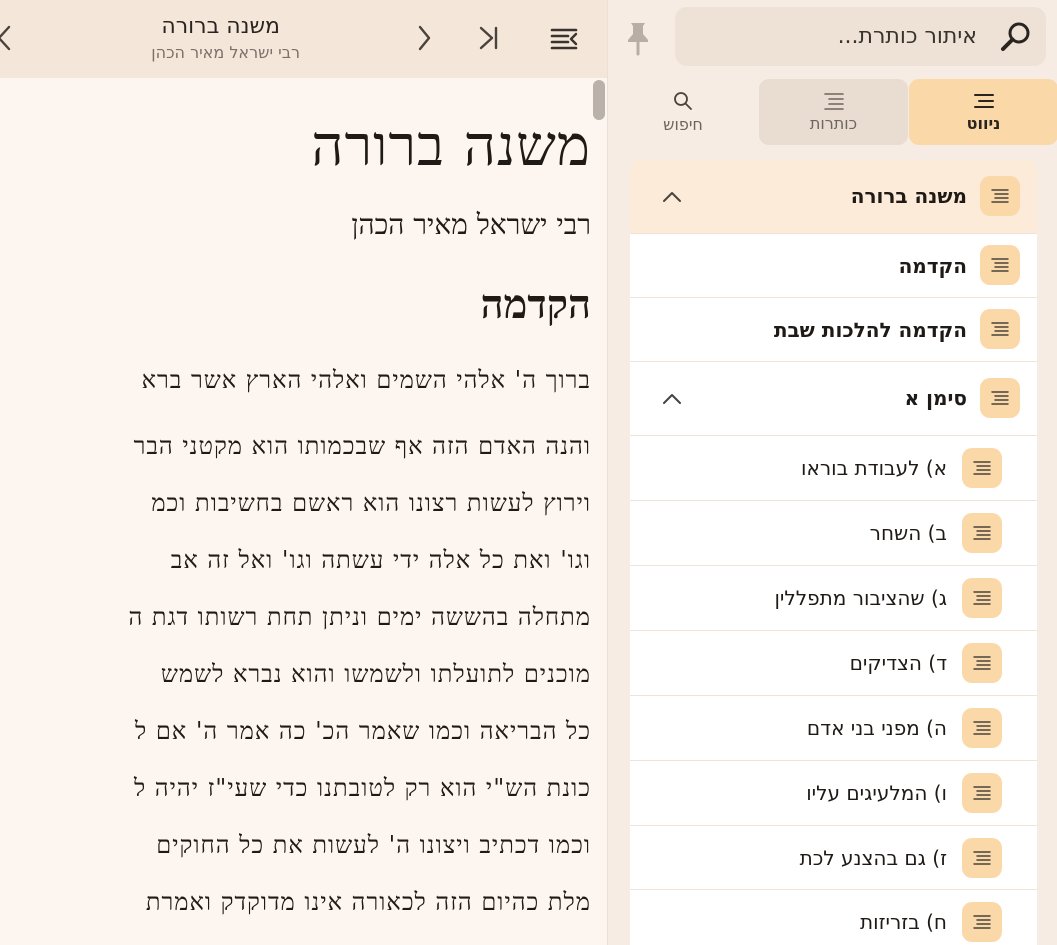  Describe the element at coordinates (932, 266) in the screenshot. I see `tree-item-label: הקדמה` at that location.